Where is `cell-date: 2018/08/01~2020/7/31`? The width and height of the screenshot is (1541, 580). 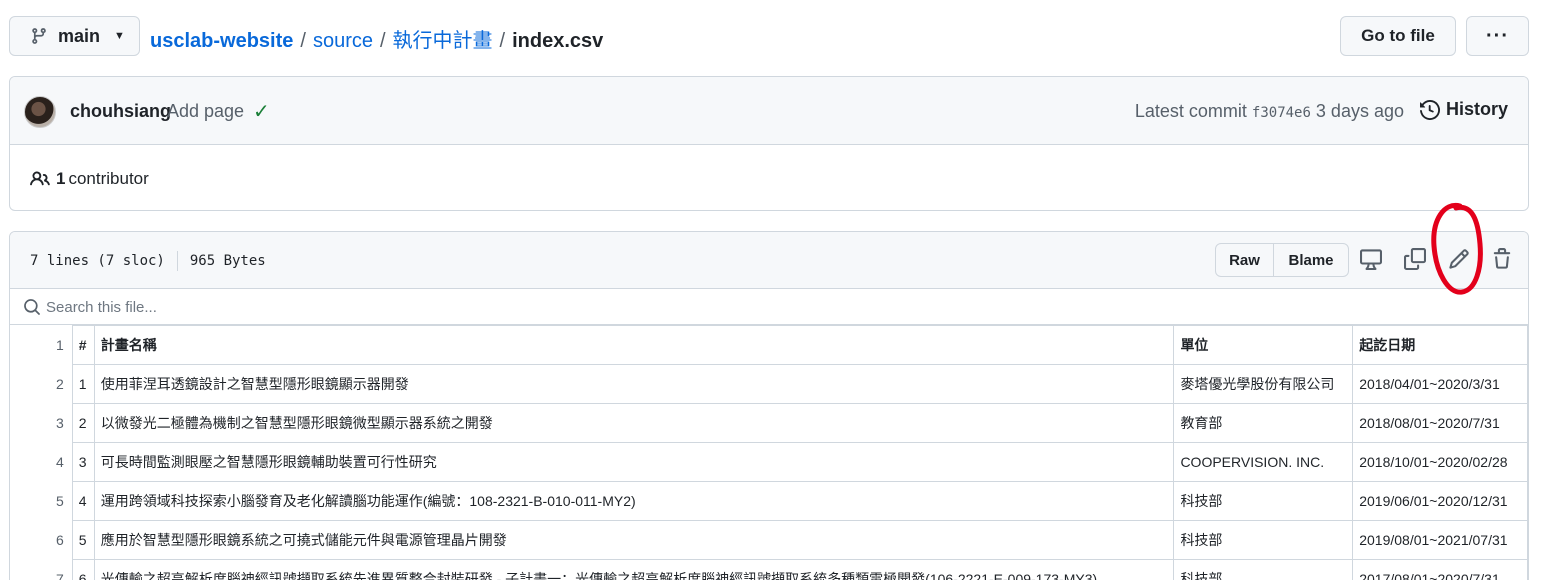
cell-date: 2018/08/01~2020/7/31 is located at coordinates (1440, 423).